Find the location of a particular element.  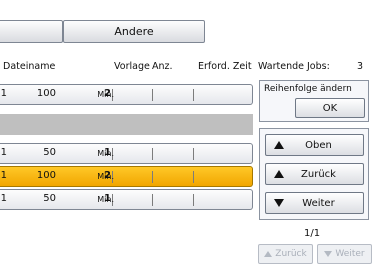

back-button: Zurück is located at coordinates (314, 174).